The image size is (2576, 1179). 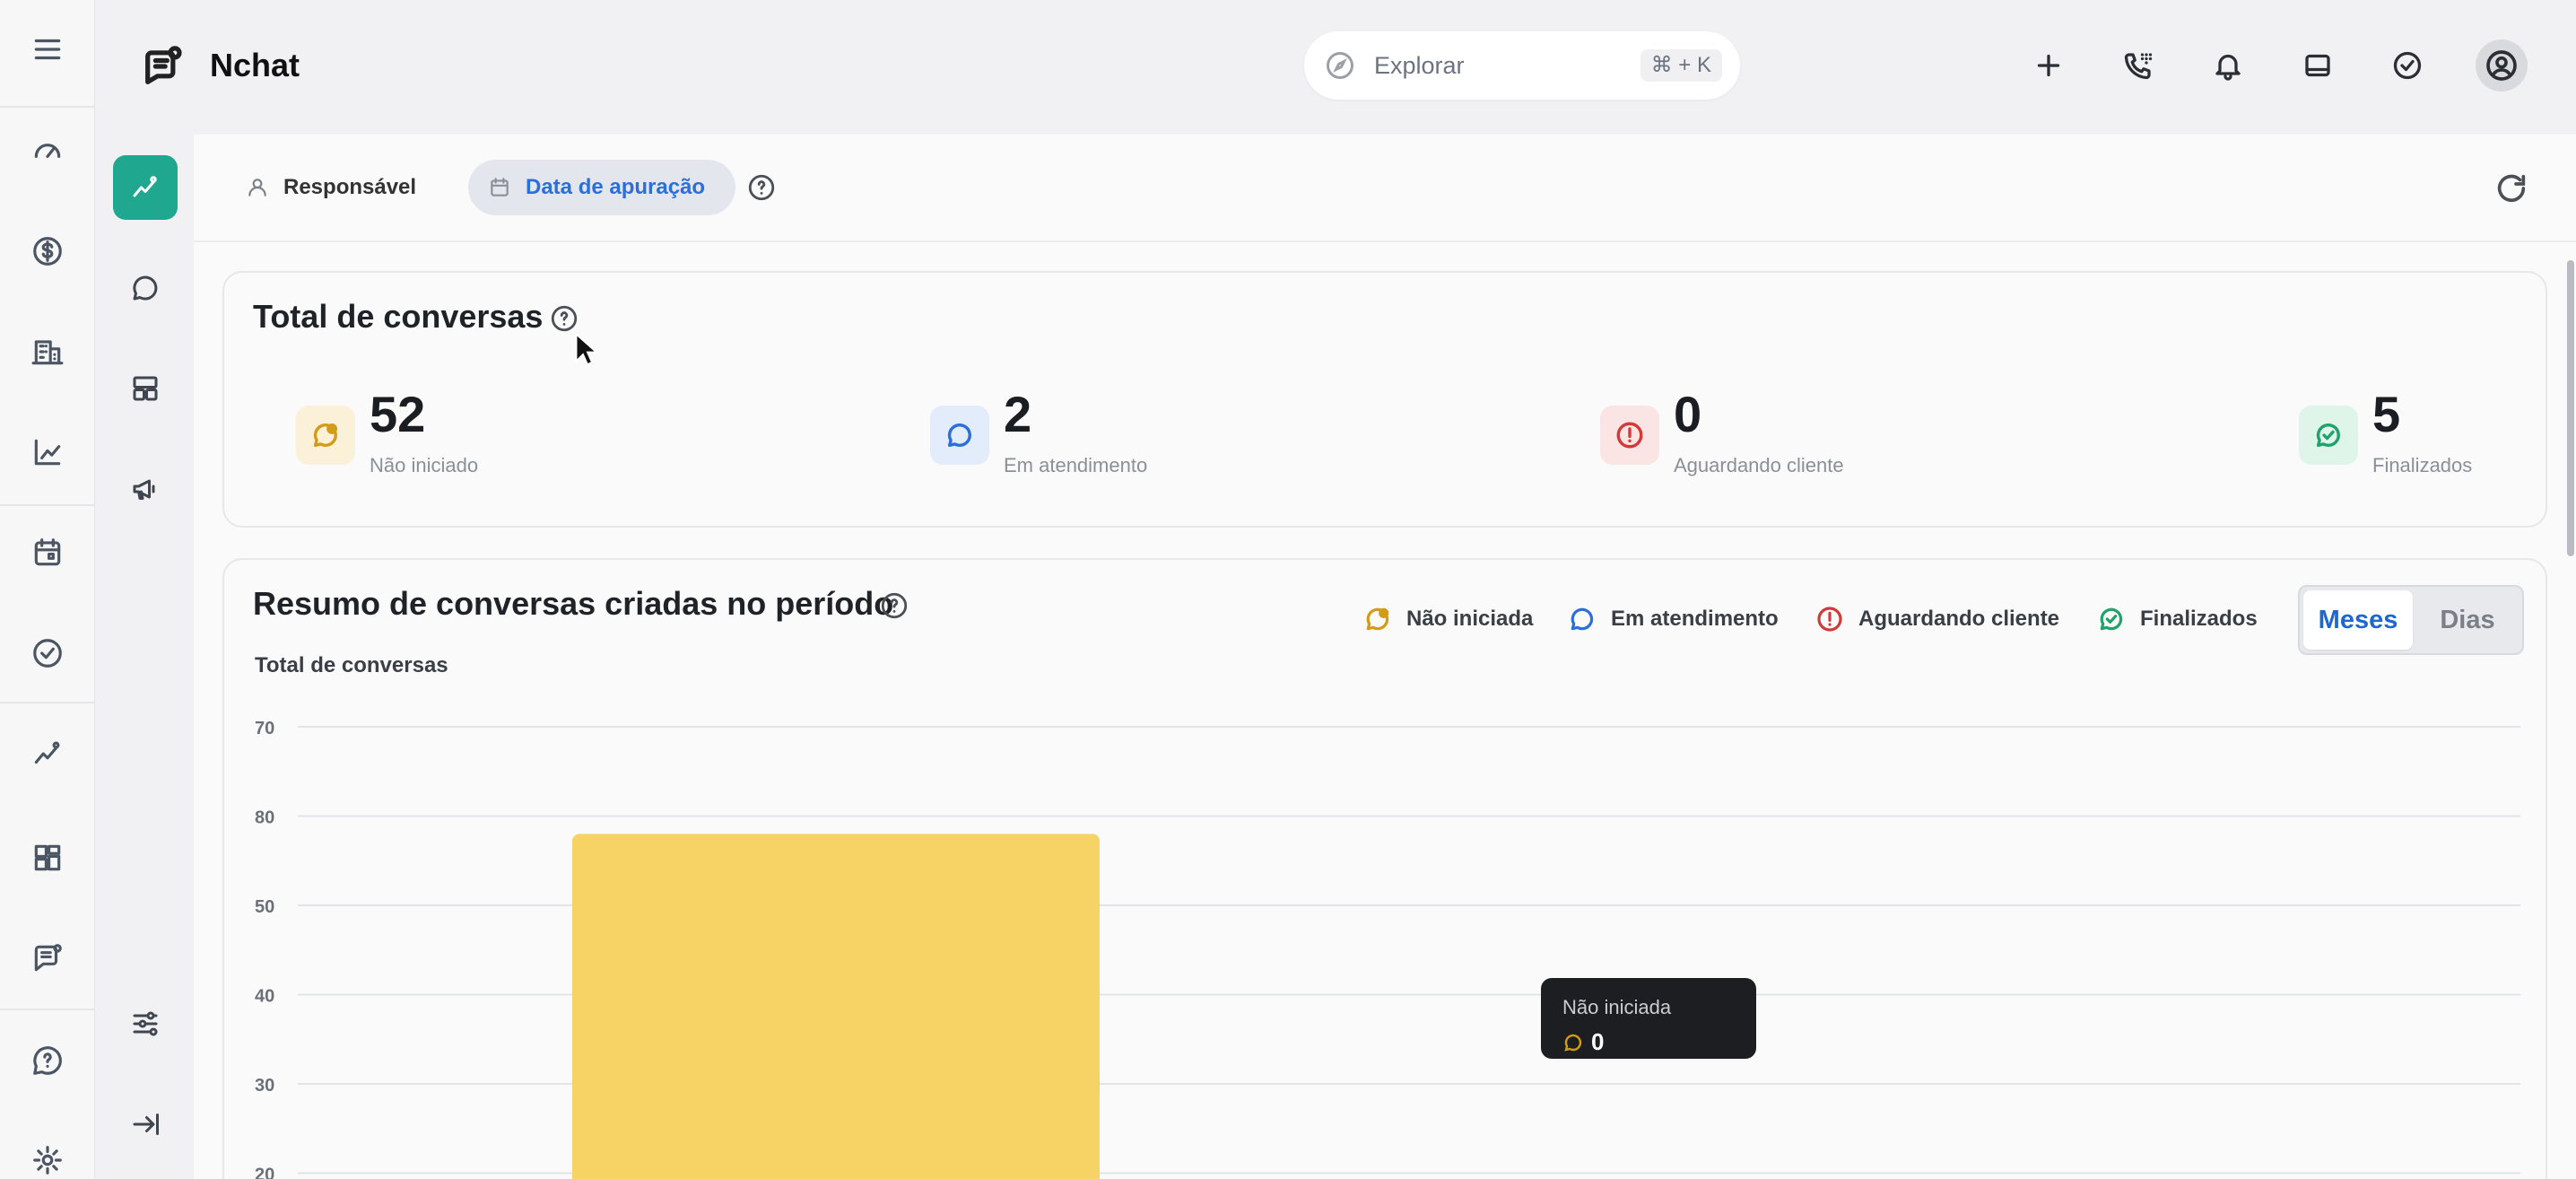 I want to click on filters-nav-item, so click(x=145, y=1024).